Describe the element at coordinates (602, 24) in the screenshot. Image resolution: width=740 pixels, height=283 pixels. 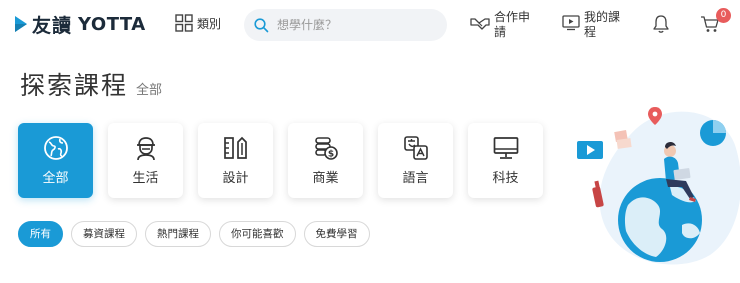
I see `my-courses-label: 我的課程` at that location.